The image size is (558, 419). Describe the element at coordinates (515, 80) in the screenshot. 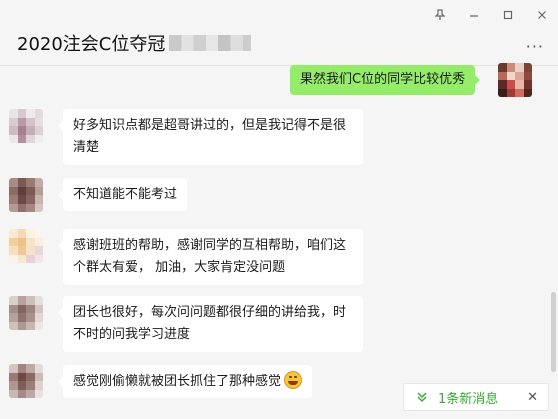

I see `avatar-self` at that location.